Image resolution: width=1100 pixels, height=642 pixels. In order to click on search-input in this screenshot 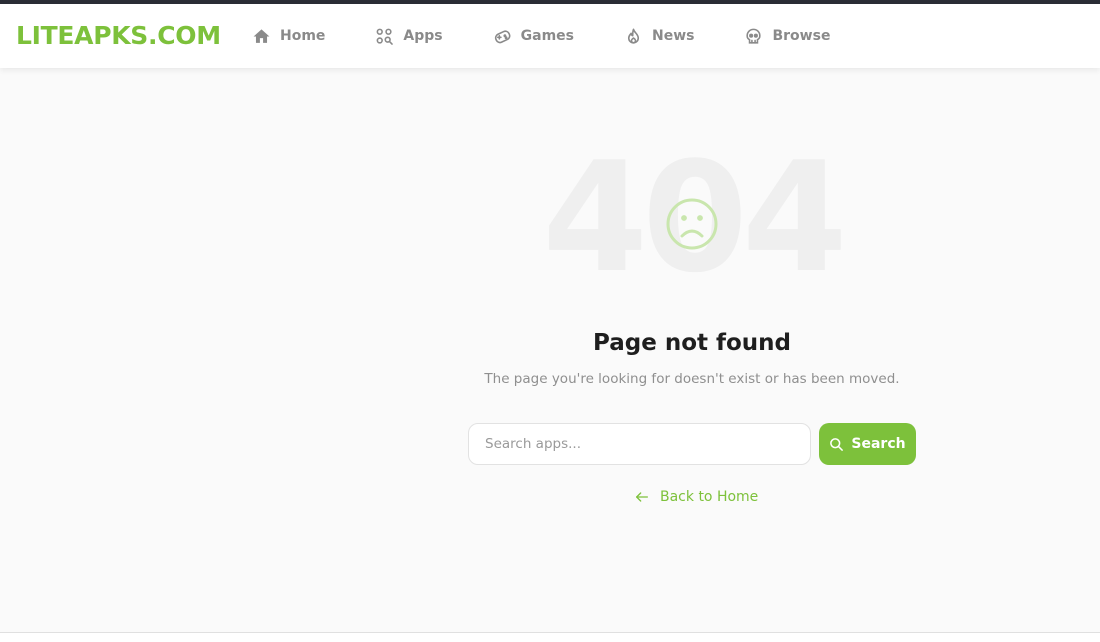, I will do `click(639, 444)`.